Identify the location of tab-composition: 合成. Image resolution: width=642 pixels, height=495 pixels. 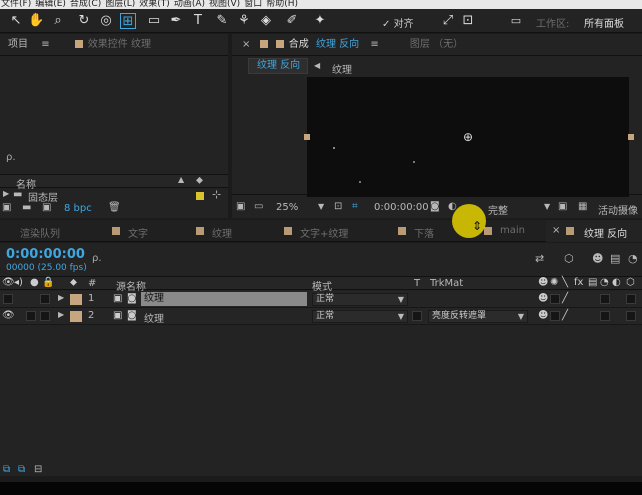
(299, 44).